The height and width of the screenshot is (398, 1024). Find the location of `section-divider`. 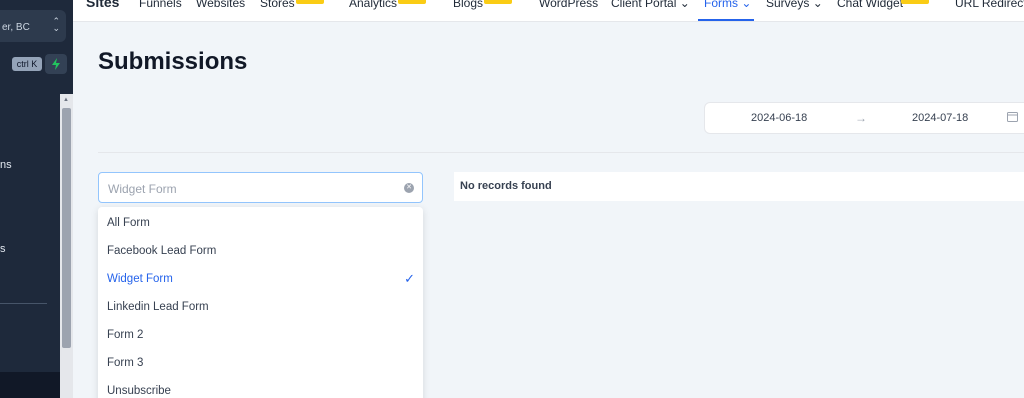

section-divider is located at coordinates (561, 152).